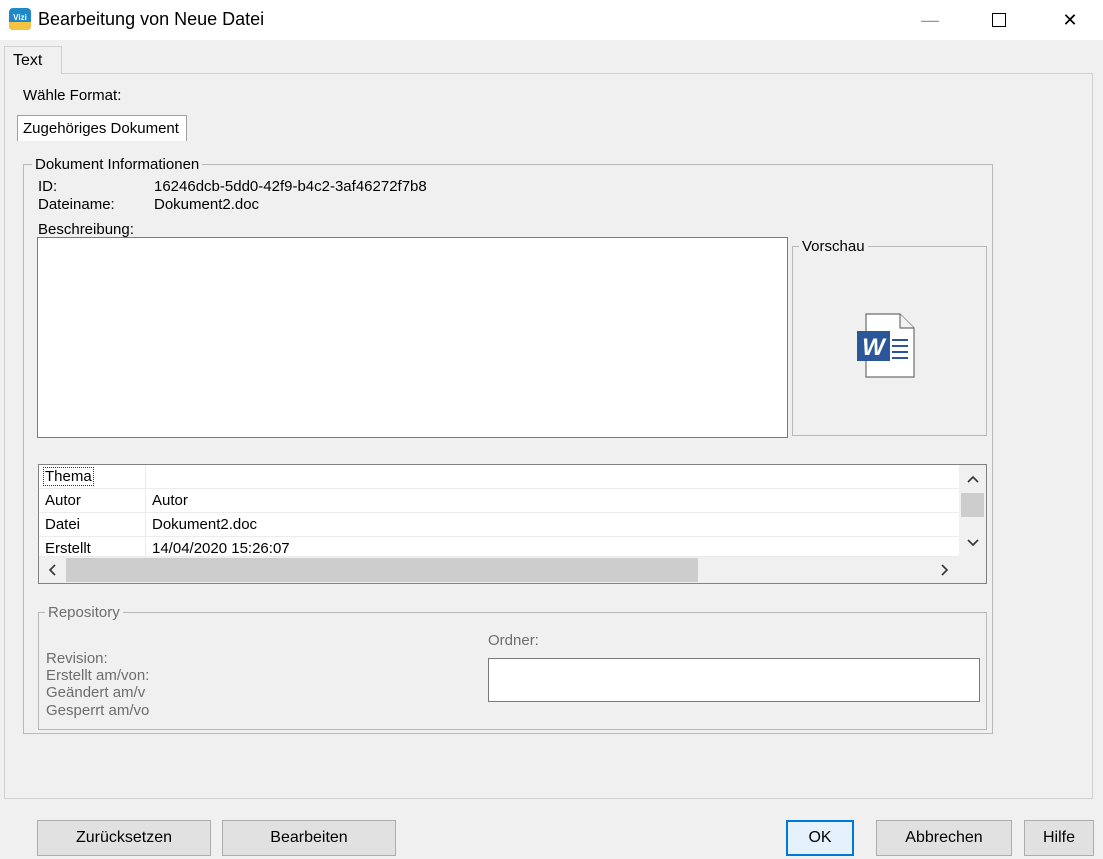 This screenshot has width=1103, height=859. Describe the element at coordinates (151, 19) in the screenshot. I see `window-title: Bearbeitung von Neue Datei` at that location.